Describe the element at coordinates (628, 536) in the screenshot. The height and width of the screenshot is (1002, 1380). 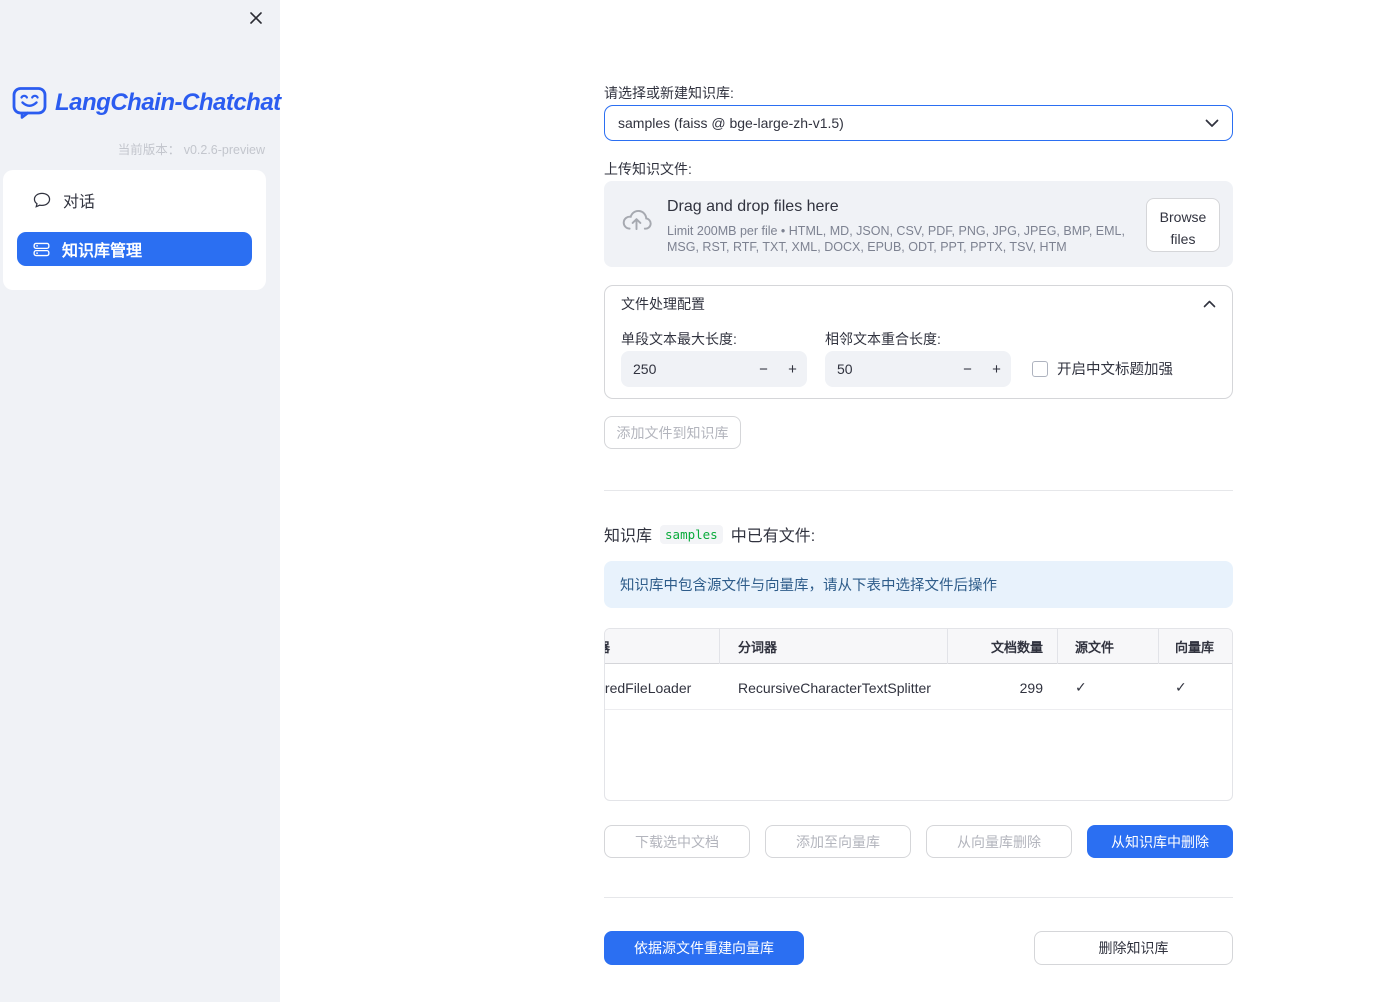
I see `kb-files-prefix: 知识库` at that location.